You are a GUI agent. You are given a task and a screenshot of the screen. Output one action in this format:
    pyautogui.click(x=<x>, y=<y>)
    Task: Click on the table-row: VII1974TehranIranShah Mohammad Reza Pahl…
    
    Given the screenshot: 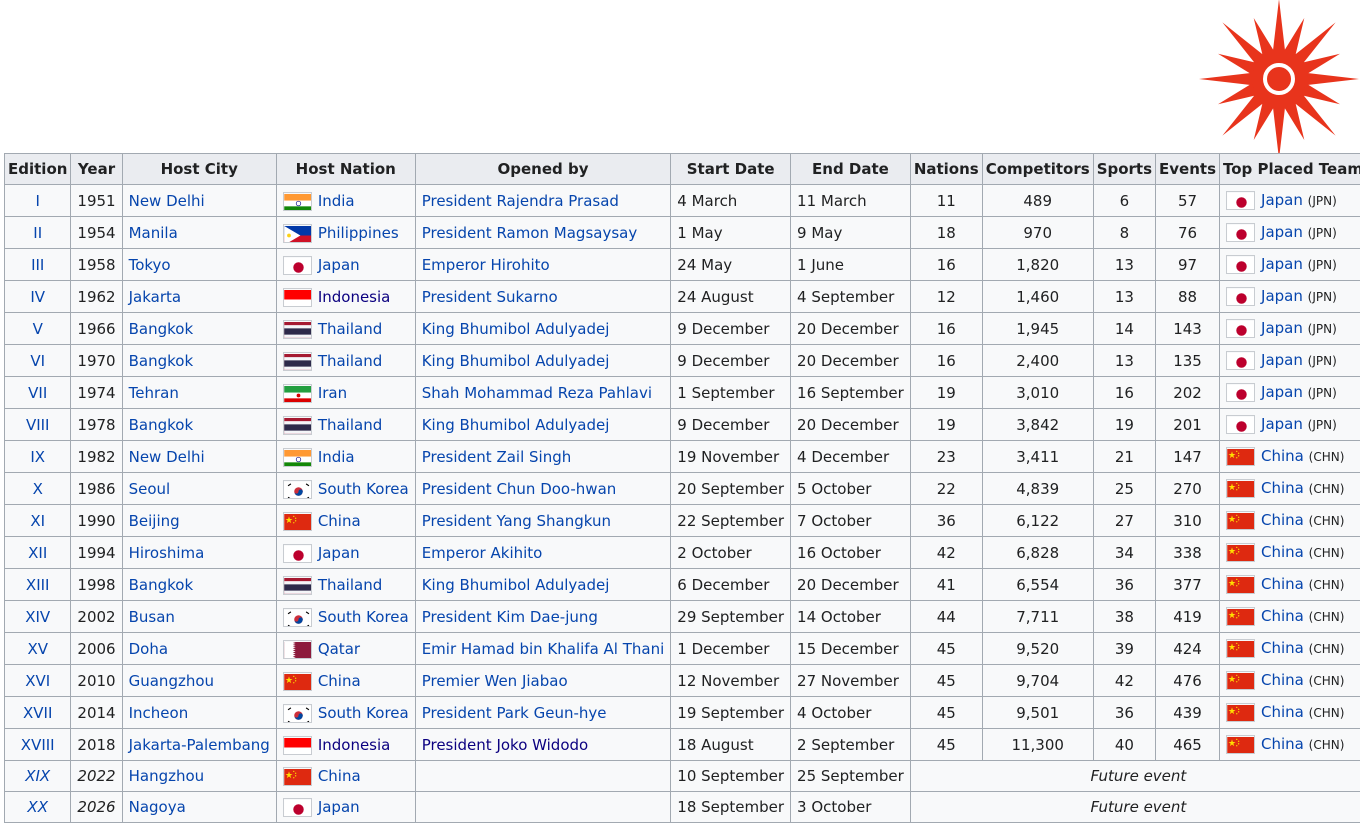 What is the action you would take?
    pyautogui.click(x=682, y=393)
    